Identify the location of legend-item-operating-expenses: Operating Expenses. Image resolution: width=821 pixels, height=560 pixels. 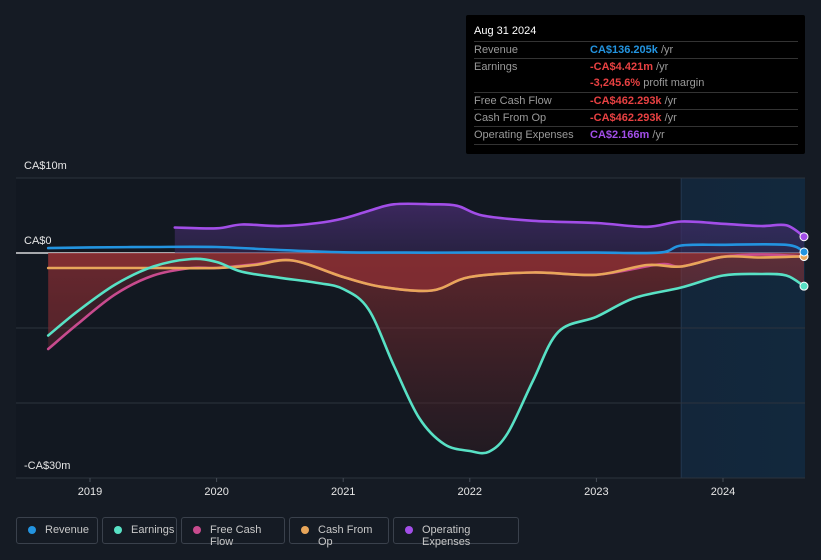
(456, 532).